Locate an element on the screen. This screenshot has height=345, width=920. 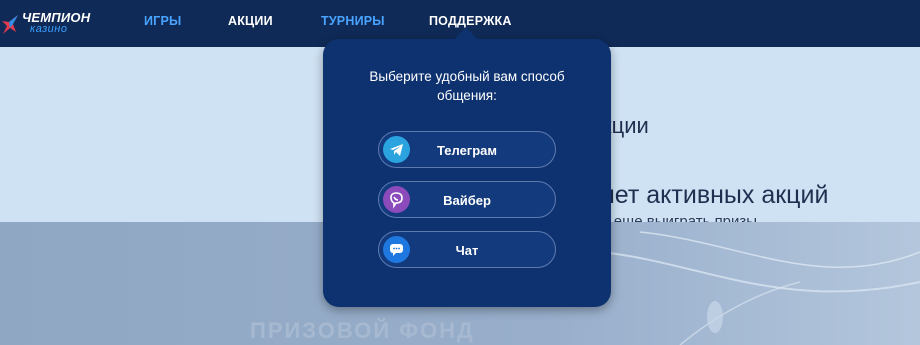
casino-logo: ЧЕМПИОН казино is located at coordinates (55, 23).